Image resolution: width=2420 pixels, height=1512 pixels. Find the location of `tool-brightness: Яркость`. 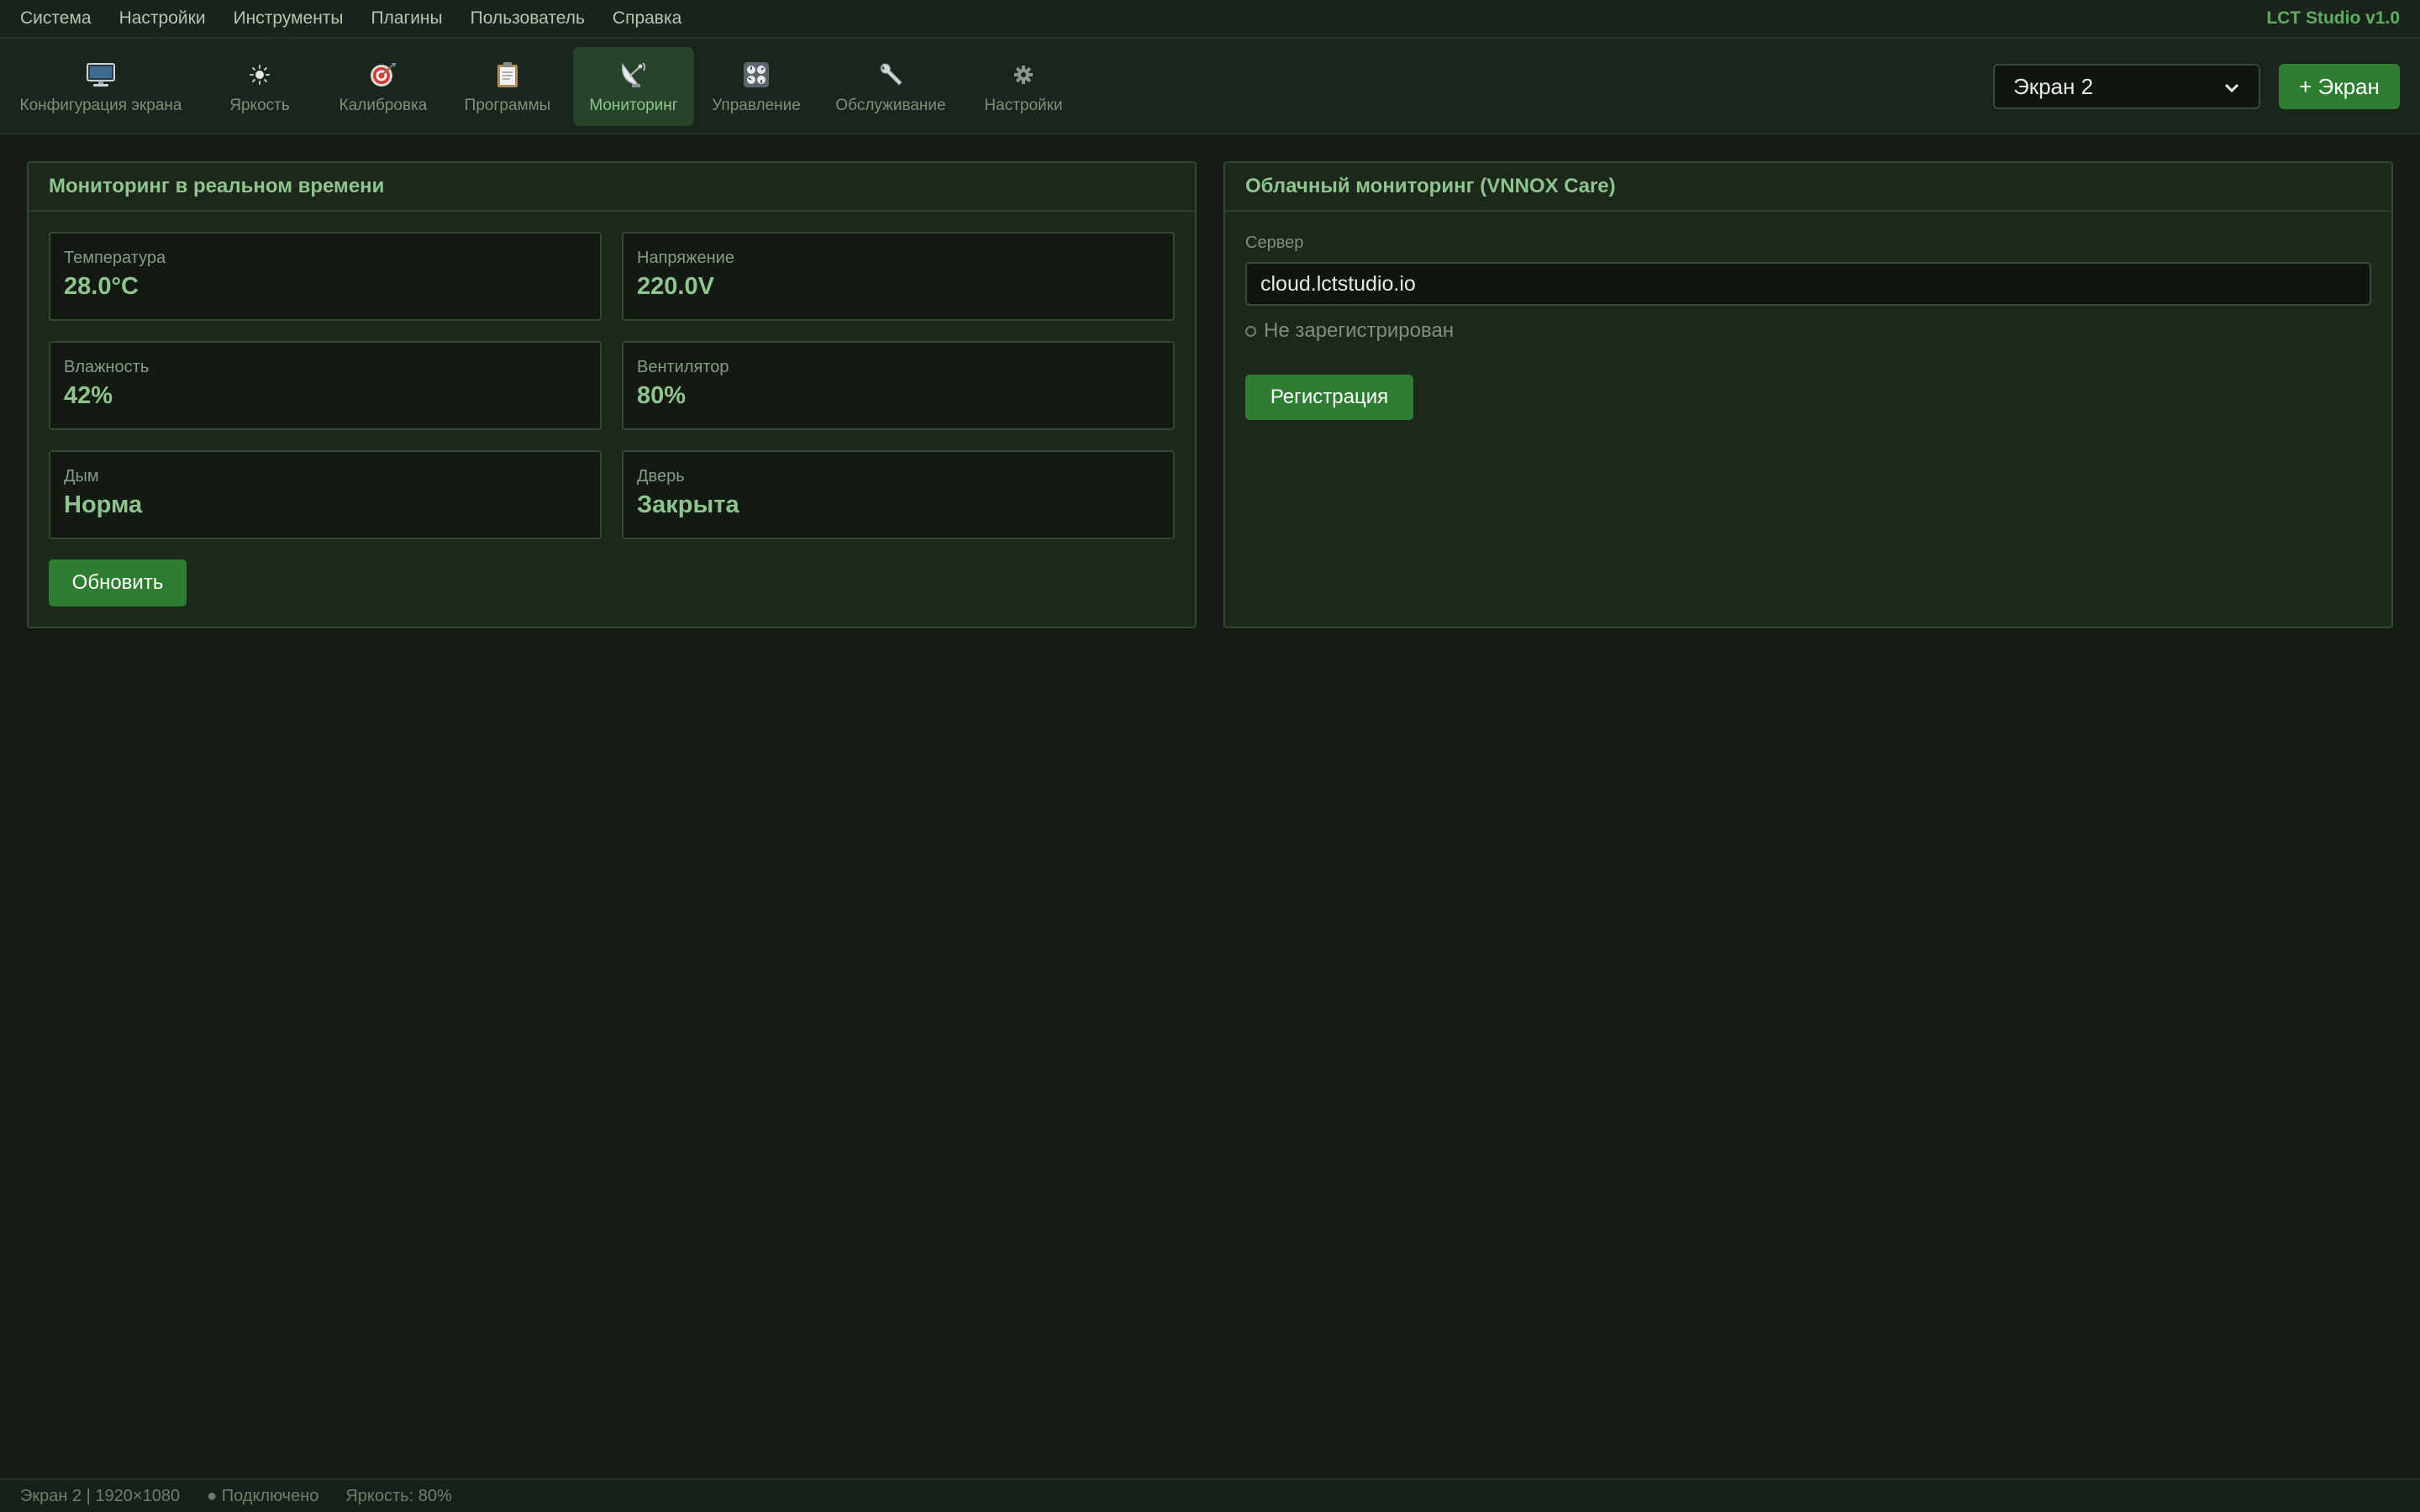

tool-brightness: Яркость is located at coordinates (259, 86).